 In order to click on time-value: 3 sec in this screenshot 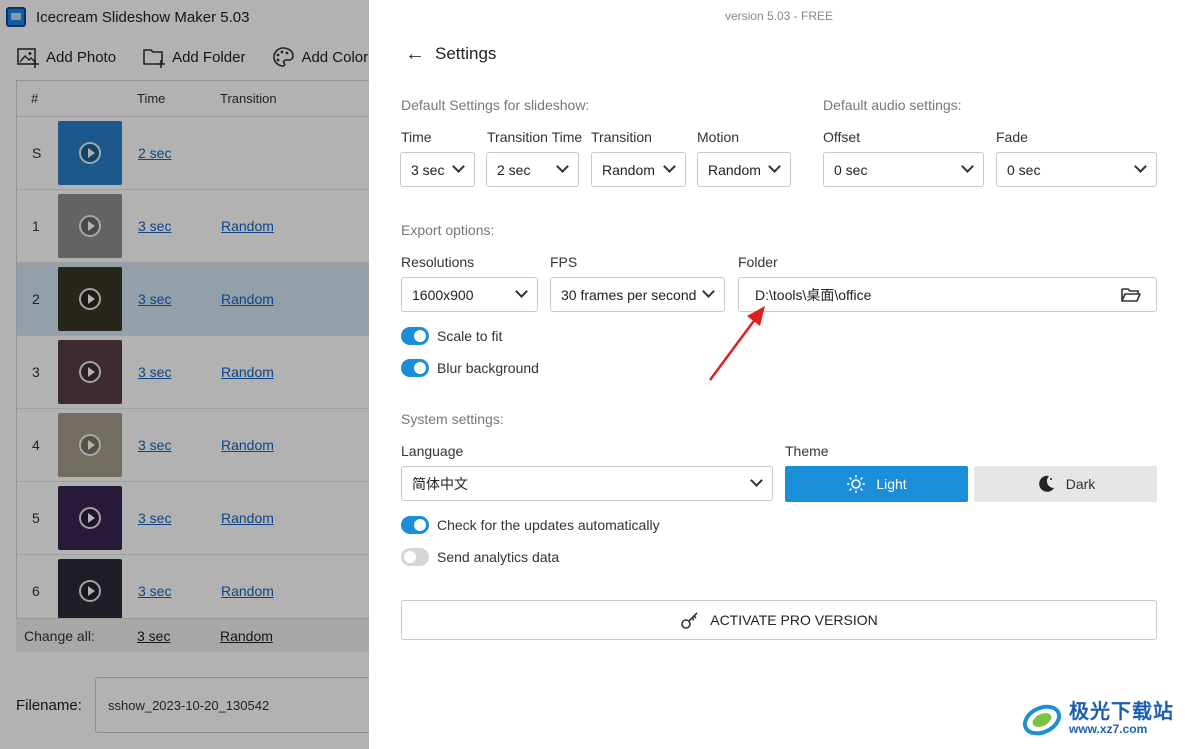, I will do `click(428, 169)`.